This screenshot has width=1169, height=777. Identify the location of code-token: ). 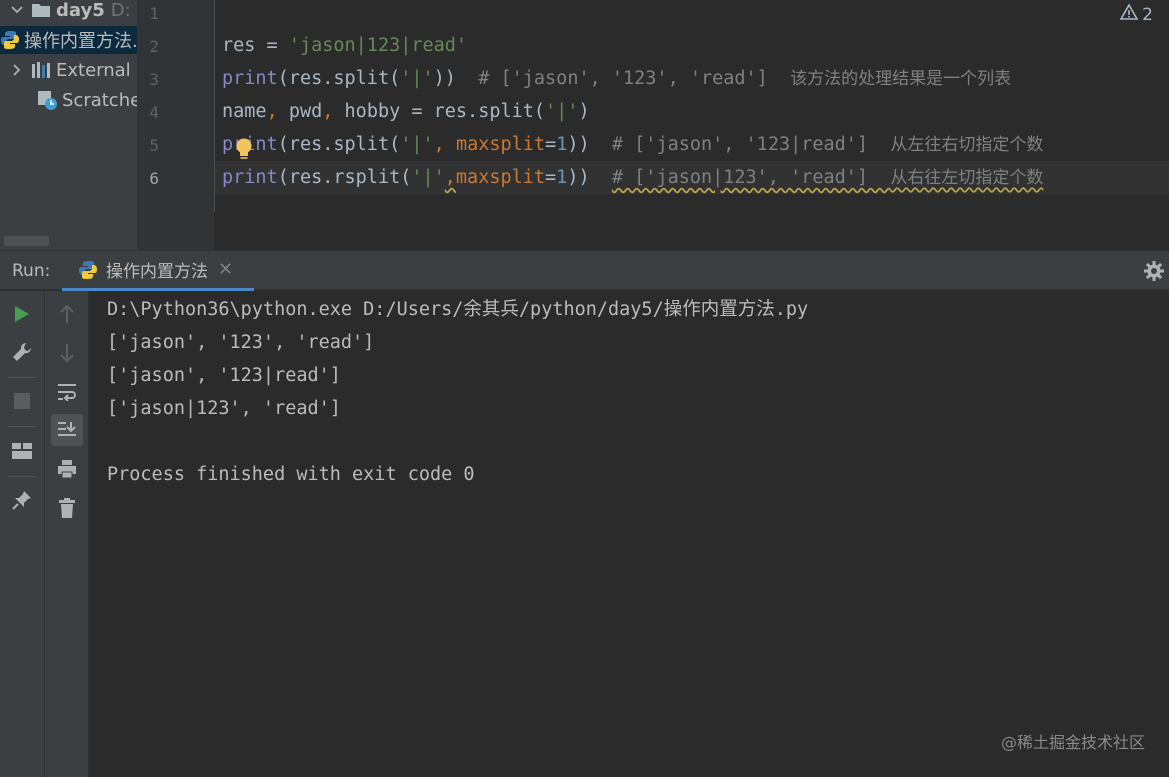
(584, 111).